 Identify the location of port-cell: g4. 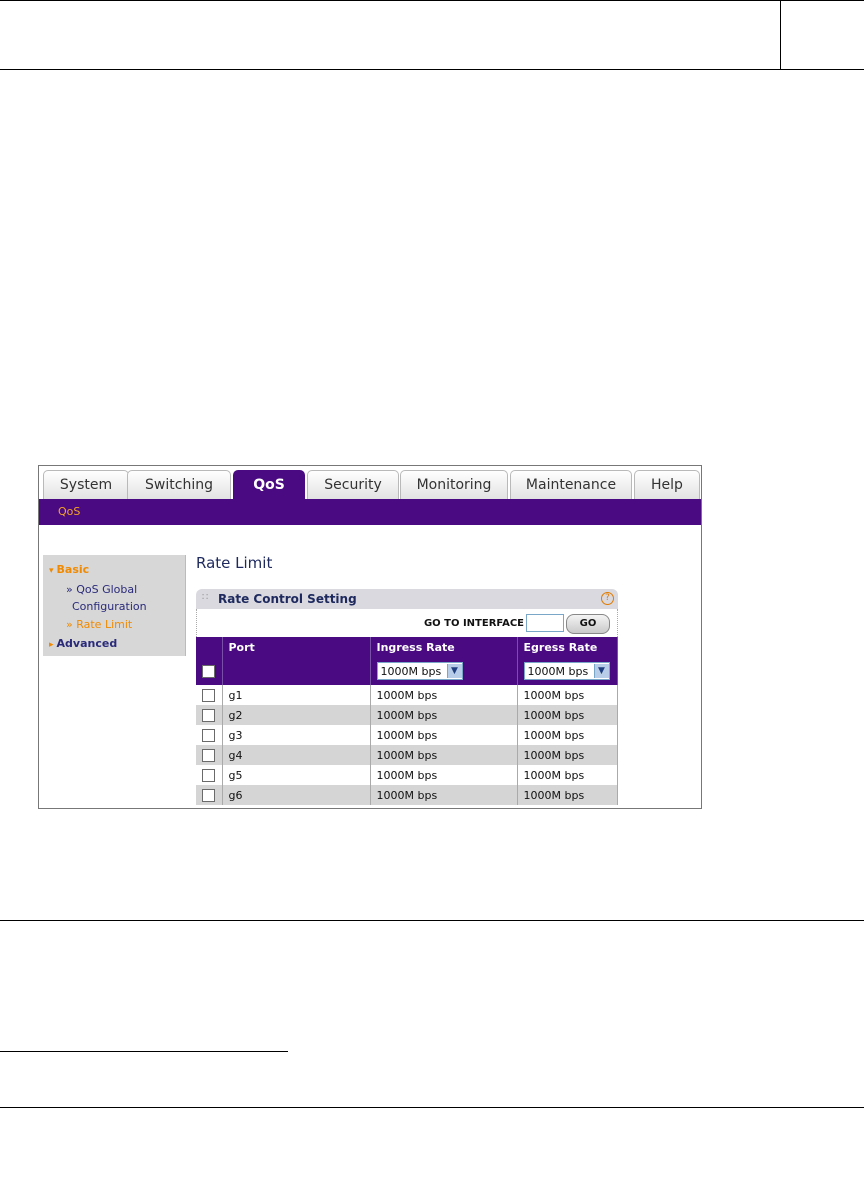
(296, 755).